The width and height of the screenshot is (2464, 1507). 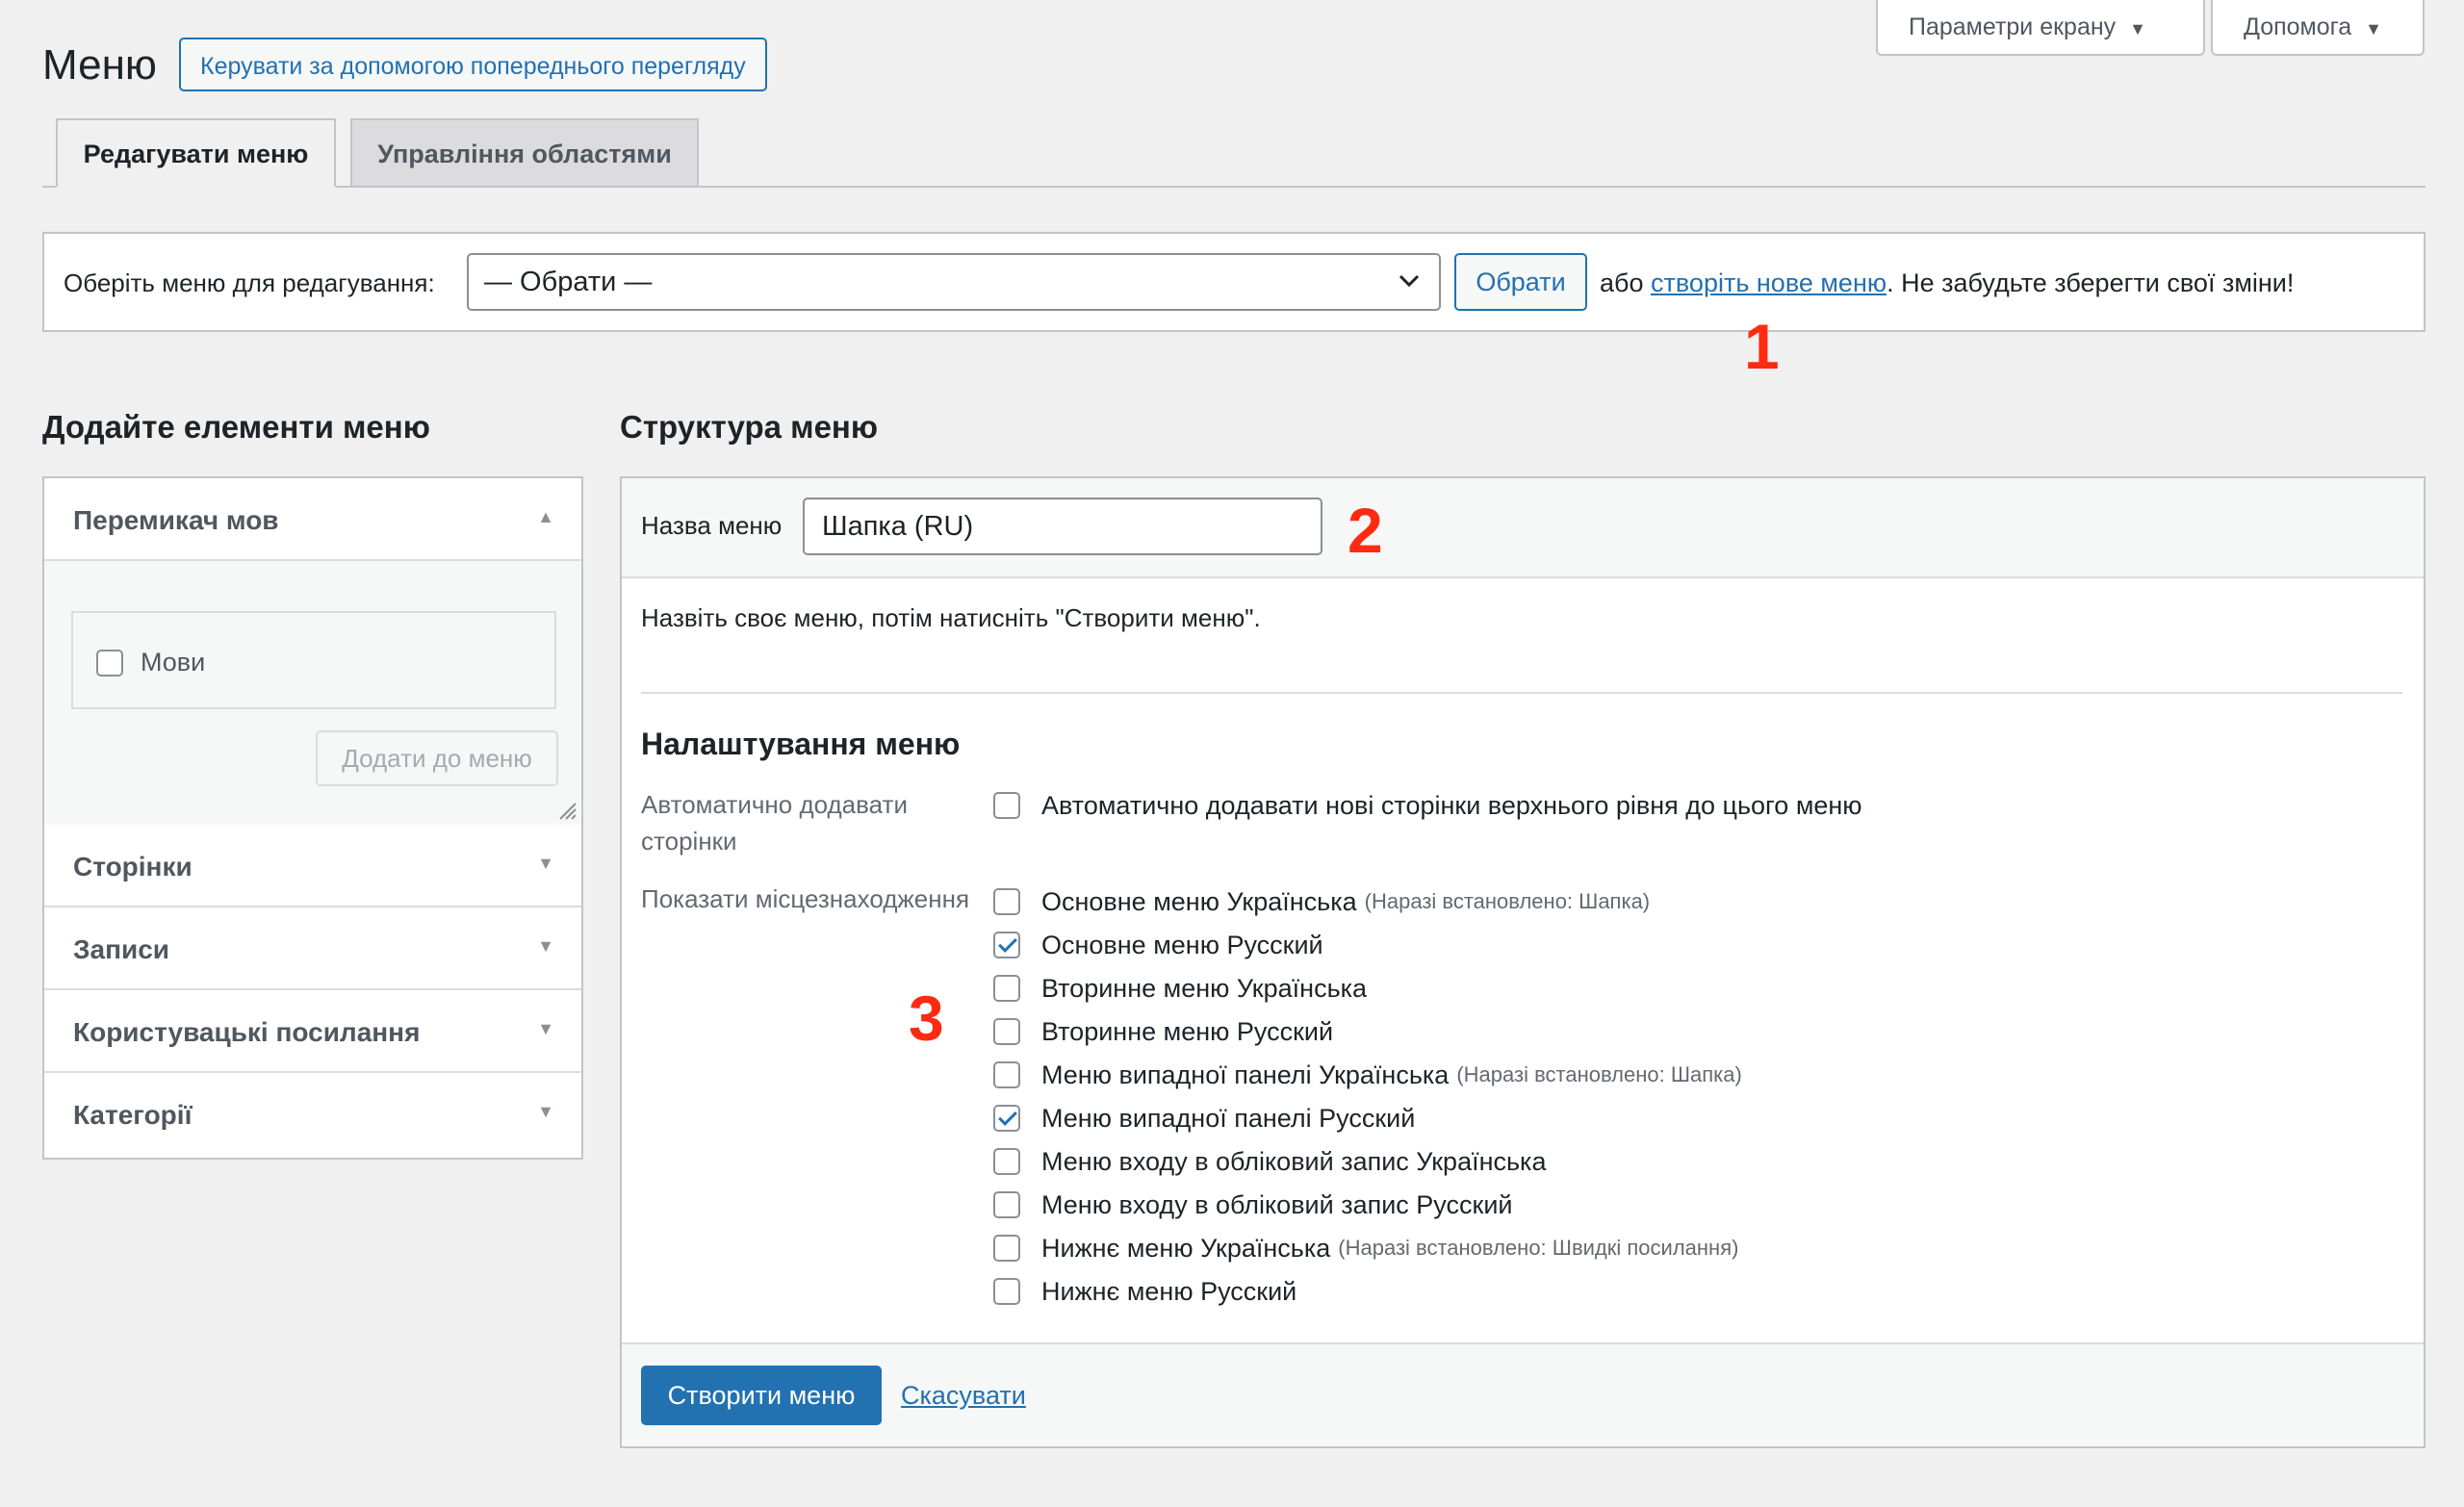 What do you see at coordinates (568, 282) in the screenshot?
I see `menu-select-value: — Обрати —` at bounding box center [568, 282].